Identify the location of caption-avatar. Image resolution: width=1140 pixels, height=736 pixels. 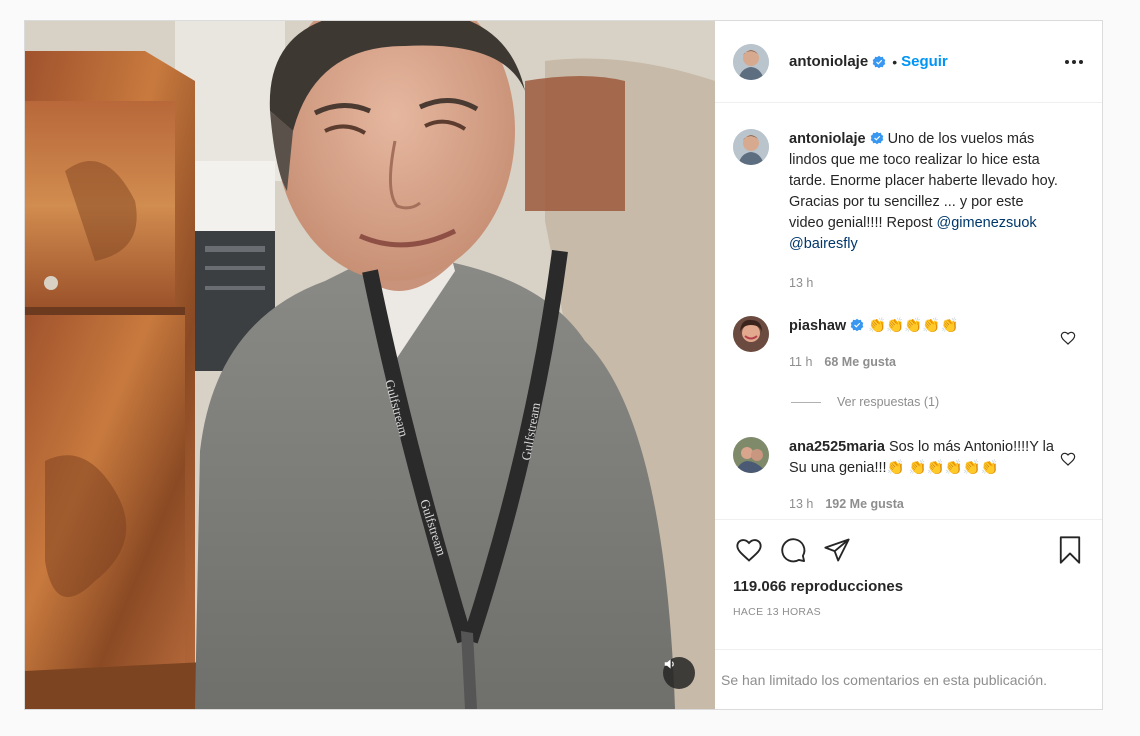
(751, 147).